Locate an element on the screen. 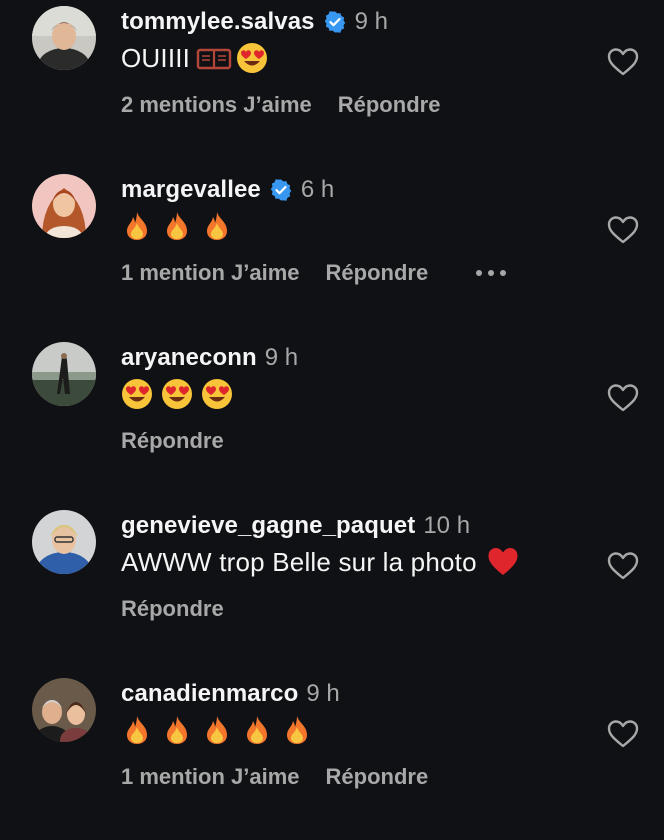  more-options-icon is located at coordinates (491, 273).